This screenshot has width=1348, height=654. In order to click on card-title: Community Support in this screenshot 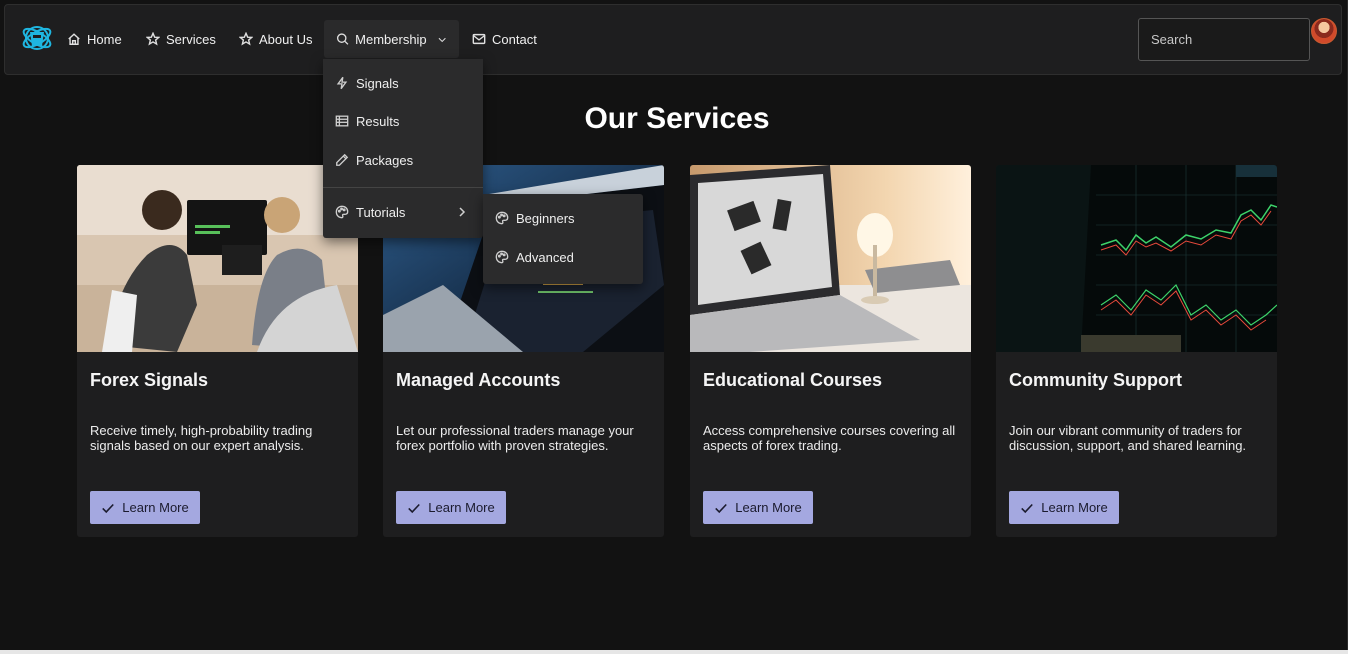, I will do `click(1095, 380)`.